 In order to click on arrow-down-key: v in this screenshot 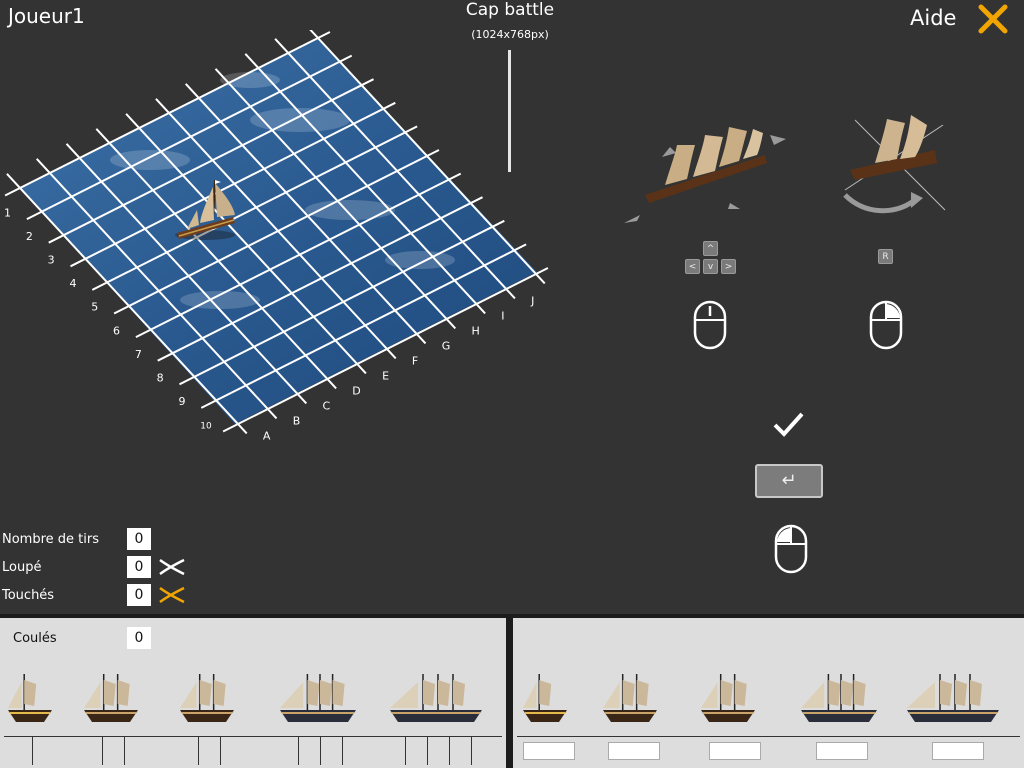, I will do `click(710, 266)`.